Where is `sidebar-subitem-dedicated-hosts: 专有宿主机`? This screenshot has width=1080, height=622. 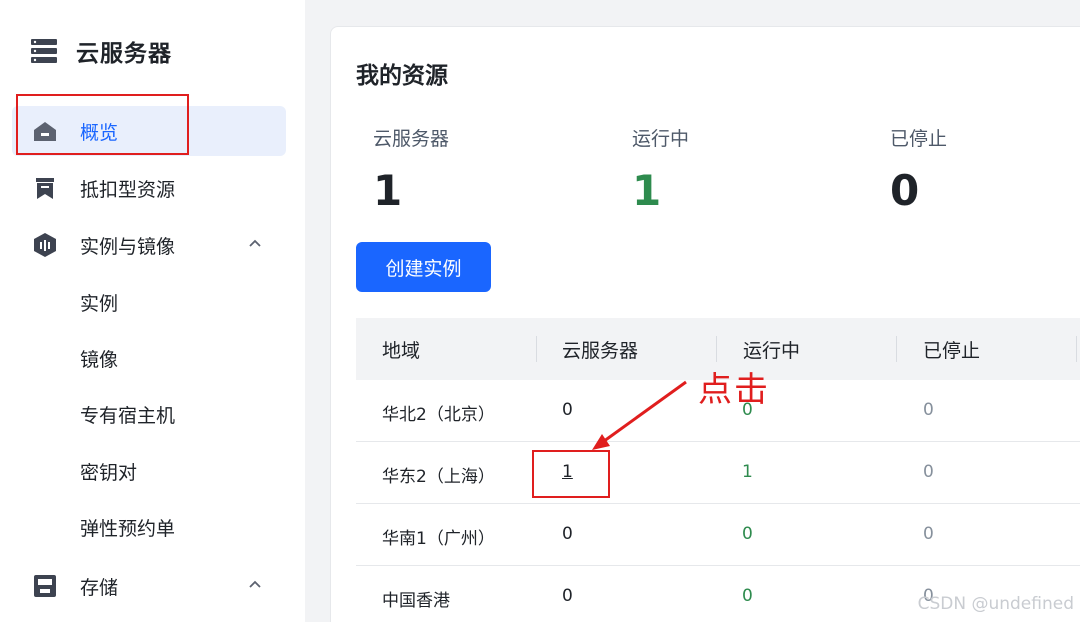
sidebar-subitem-dedicated-hosts: 专有宿主机 is located at coordinates (127, 414).